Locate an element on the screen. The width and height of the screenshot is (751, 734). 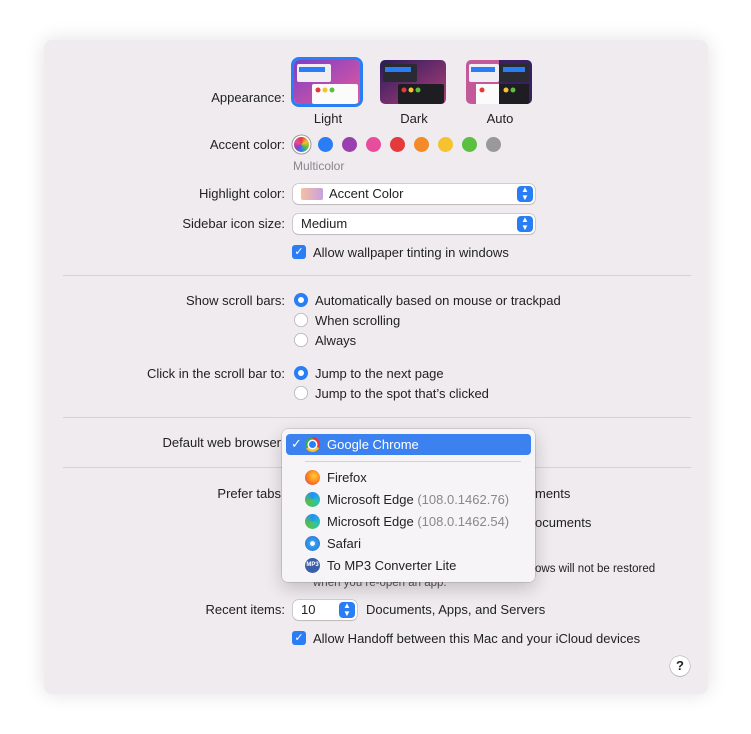
recent-items-label: Recent items: is located at coordinates (245, 609).